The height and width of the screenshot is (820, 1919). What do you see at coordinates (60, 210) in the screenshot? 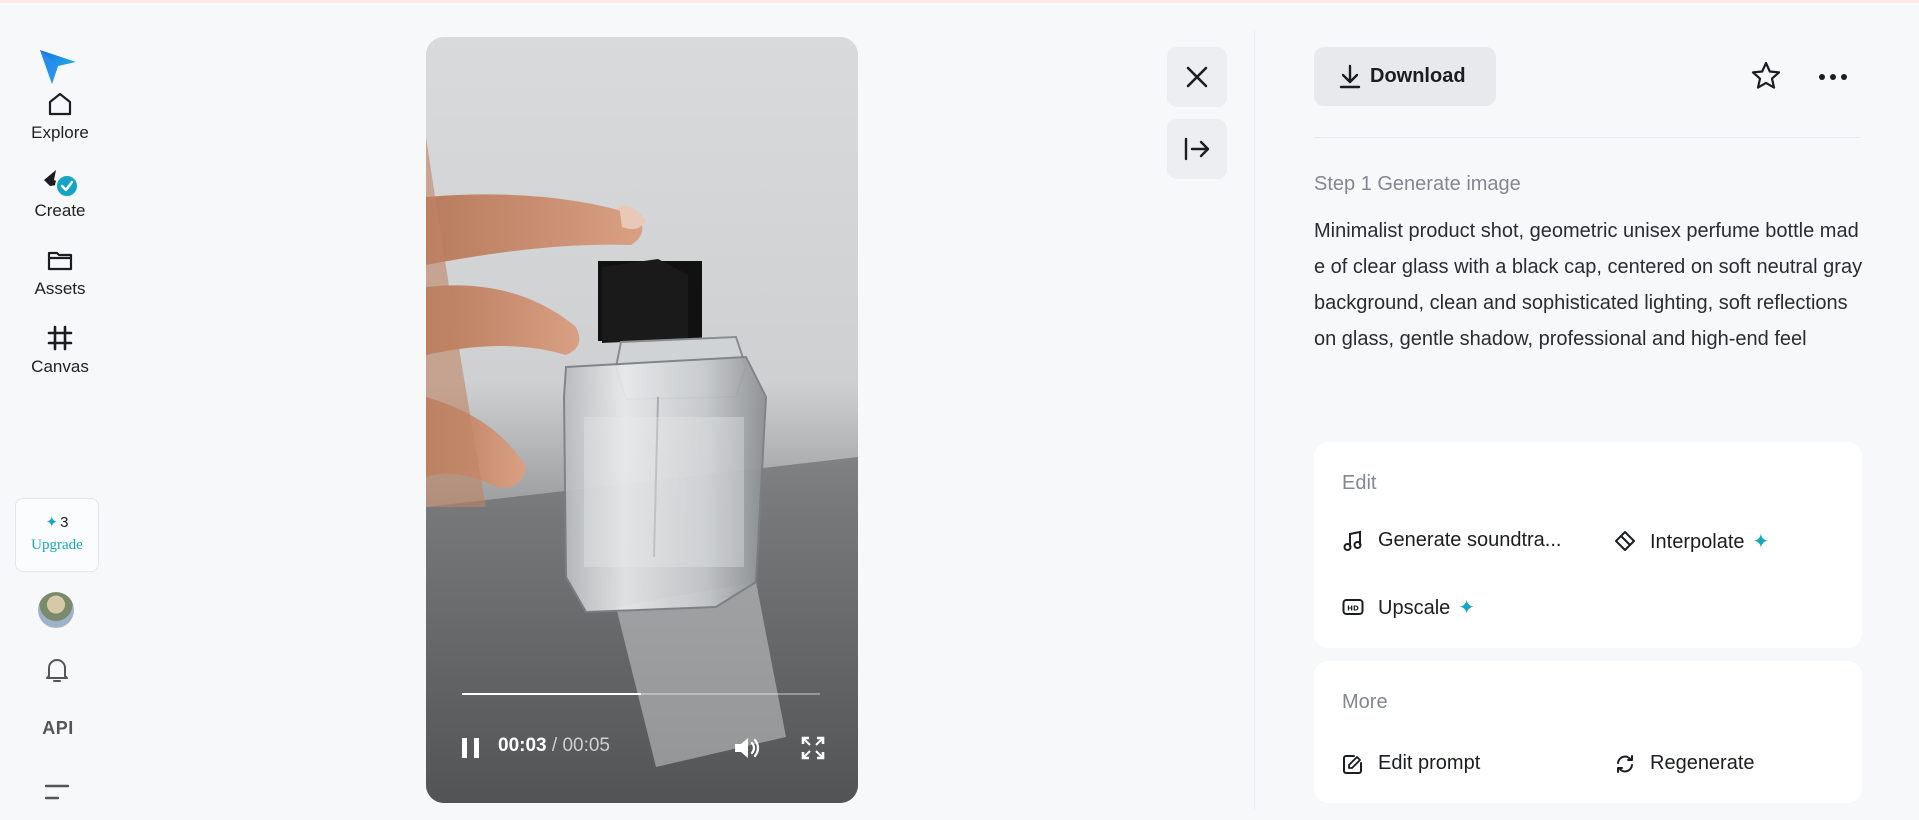
I see `sidebar-item-label: Create` at bounding box center [60, 210].